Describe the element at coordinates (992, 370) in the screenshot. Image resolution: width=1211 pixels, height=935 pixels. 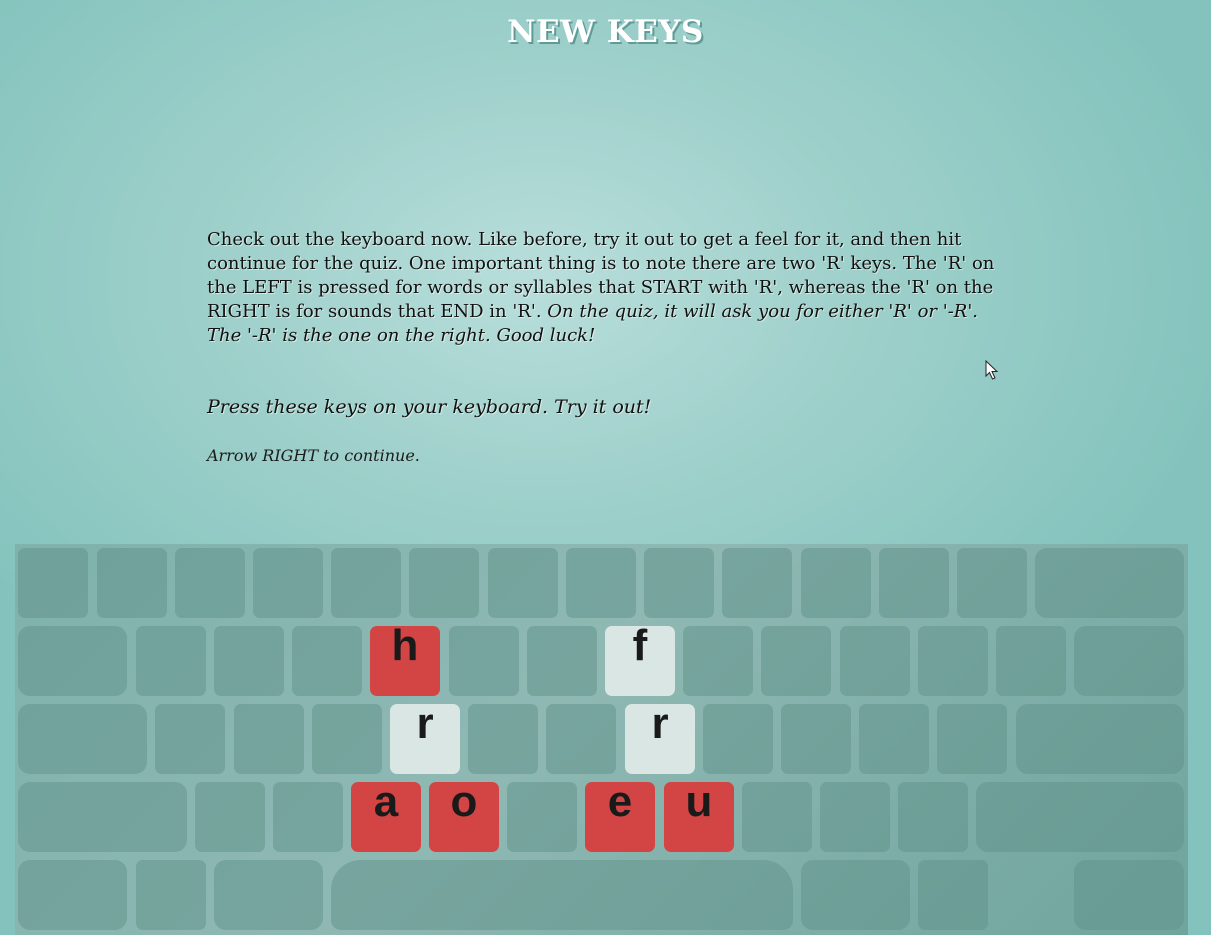
I see `mouse-cursor-icon` at that location.